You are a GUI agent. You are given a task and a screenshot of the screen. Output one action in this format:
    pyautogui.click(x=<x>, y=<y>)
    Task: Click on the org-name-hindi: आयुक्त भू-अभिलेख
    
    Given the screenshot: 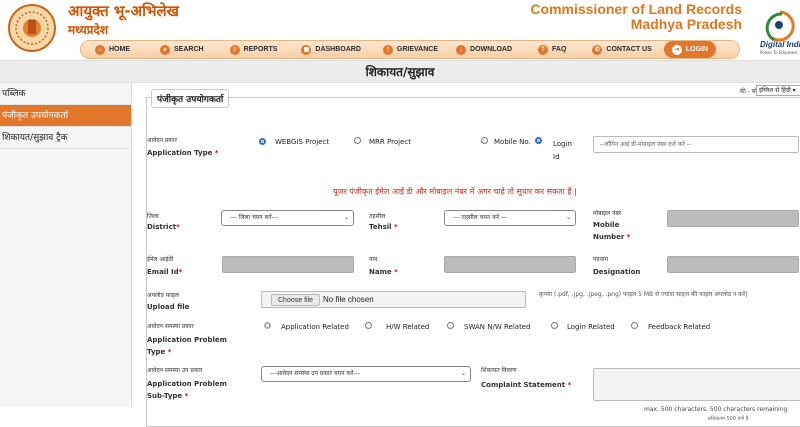 What is the action you would take?
    pyautogui.click(x=123, y=11)
    